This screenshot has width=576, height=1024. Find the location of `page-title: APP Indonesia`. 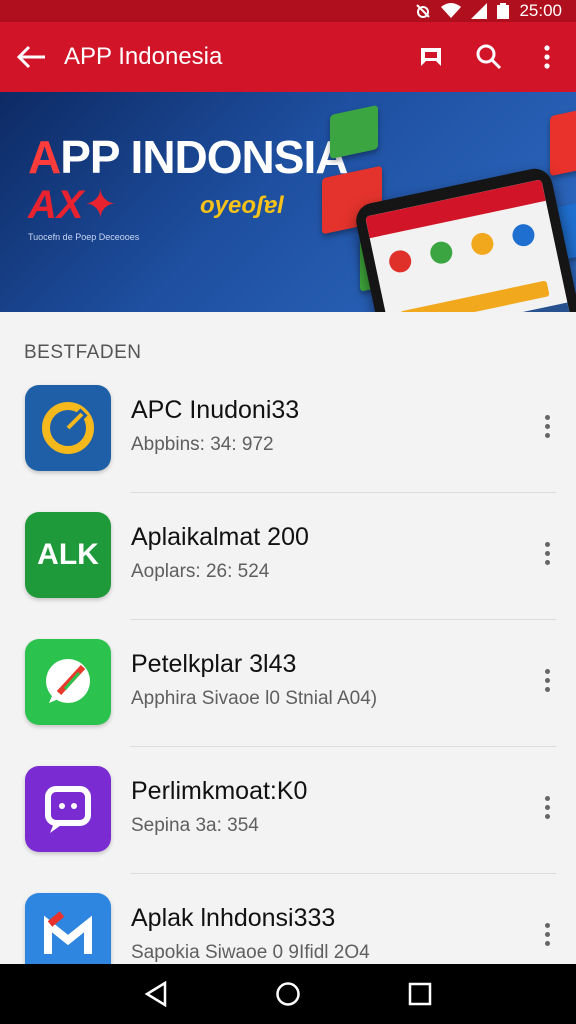

page-title: APP Indonesia is located at coordinates (143, 56).